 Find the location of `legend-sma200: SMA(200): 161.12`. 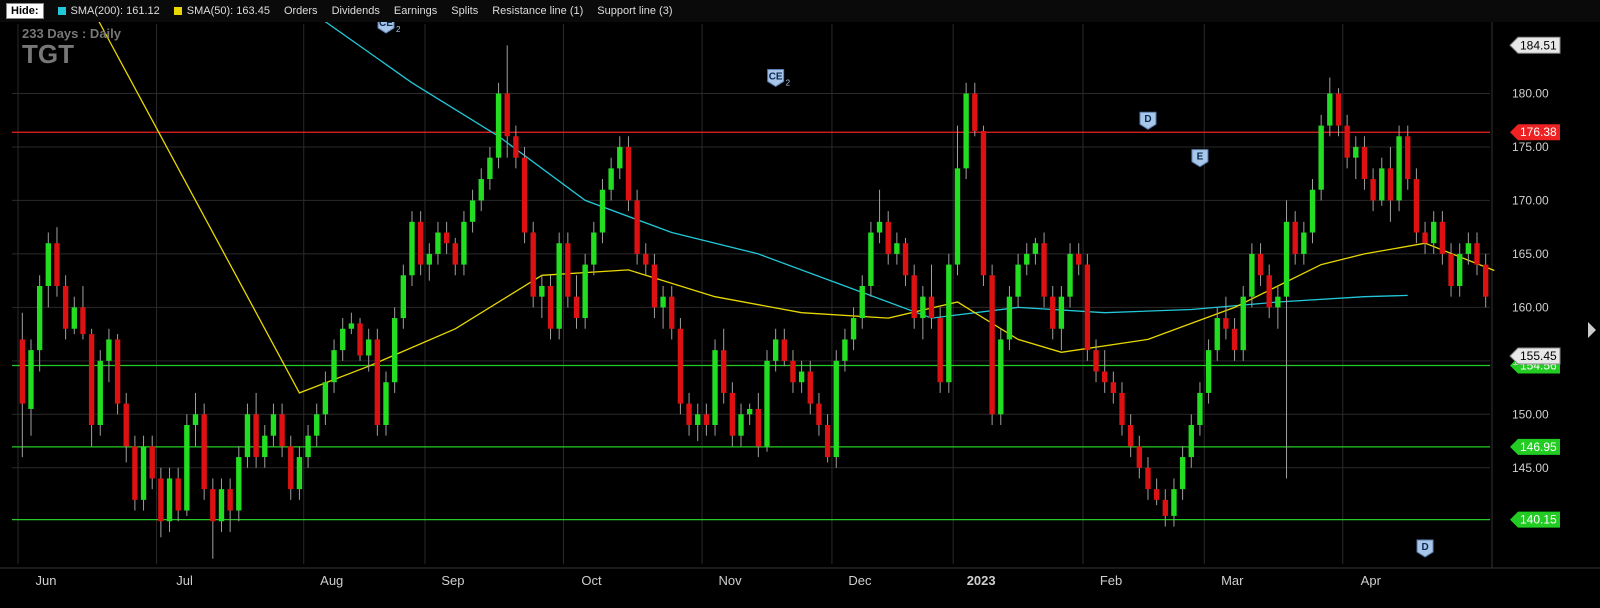

legend-sma200: SMA(200): 161.12 is located at coordinates (108, 11).